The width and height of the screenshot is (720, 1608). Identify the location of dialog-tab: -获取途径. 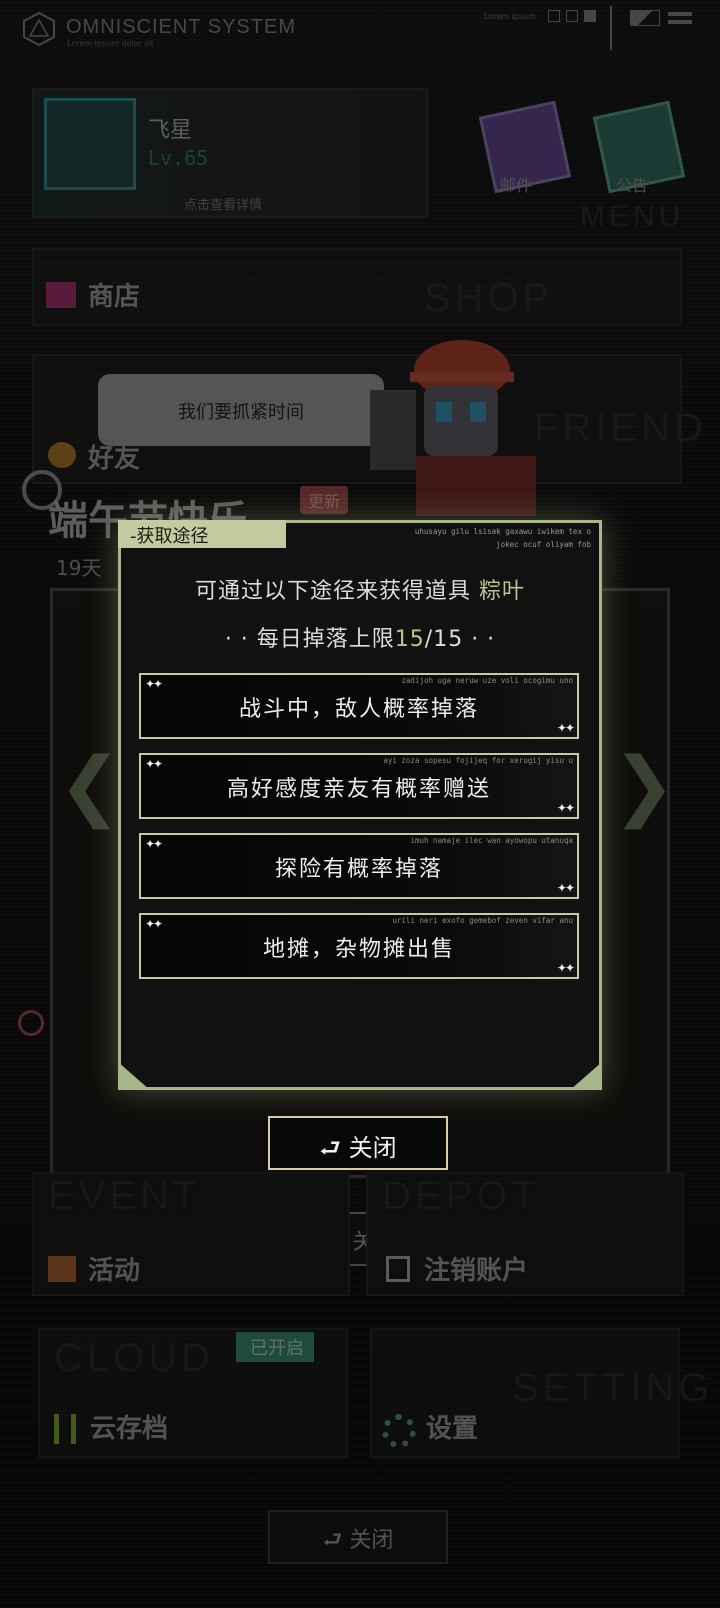
(202, 534).